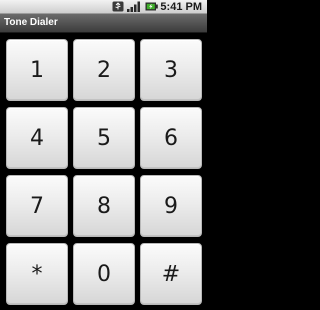  What do you see at coordinates (133, 6) in the screenshot?
I see `signal-bars-icon` at bounding box center [133, 6].